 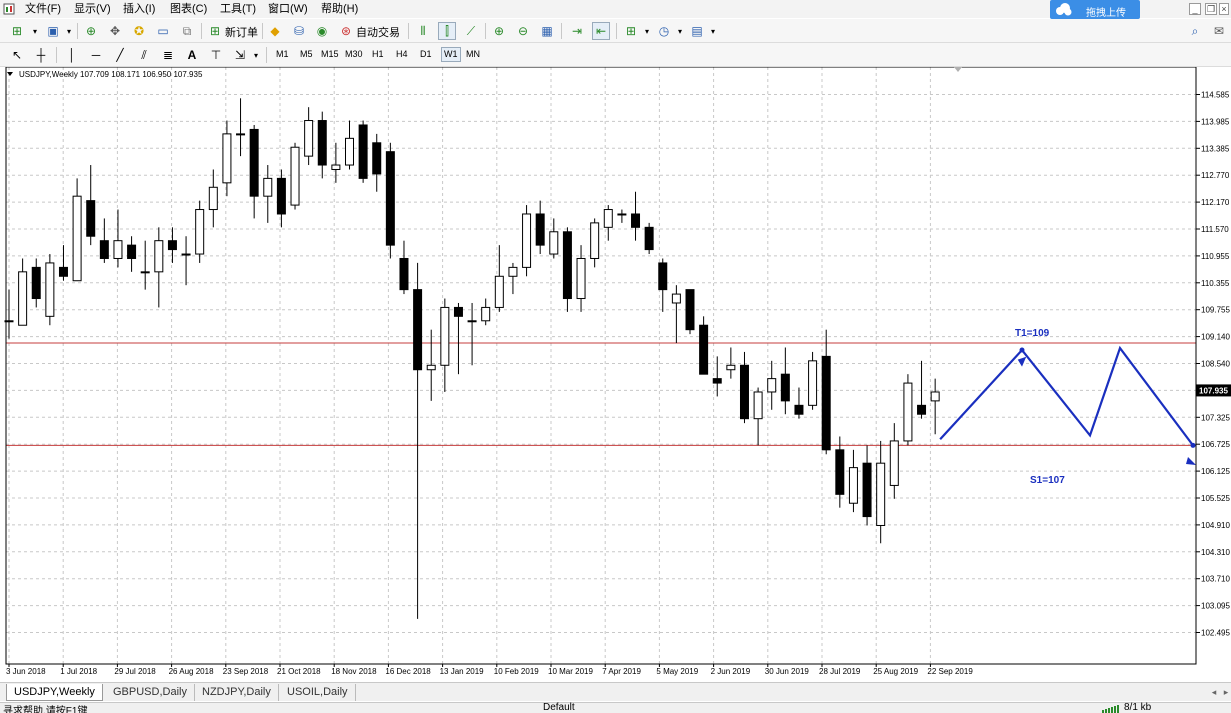 What do you see at coordinates (192, 55) in the screenshot?
I see `text-icon: A` at bounding box center [192, 55].